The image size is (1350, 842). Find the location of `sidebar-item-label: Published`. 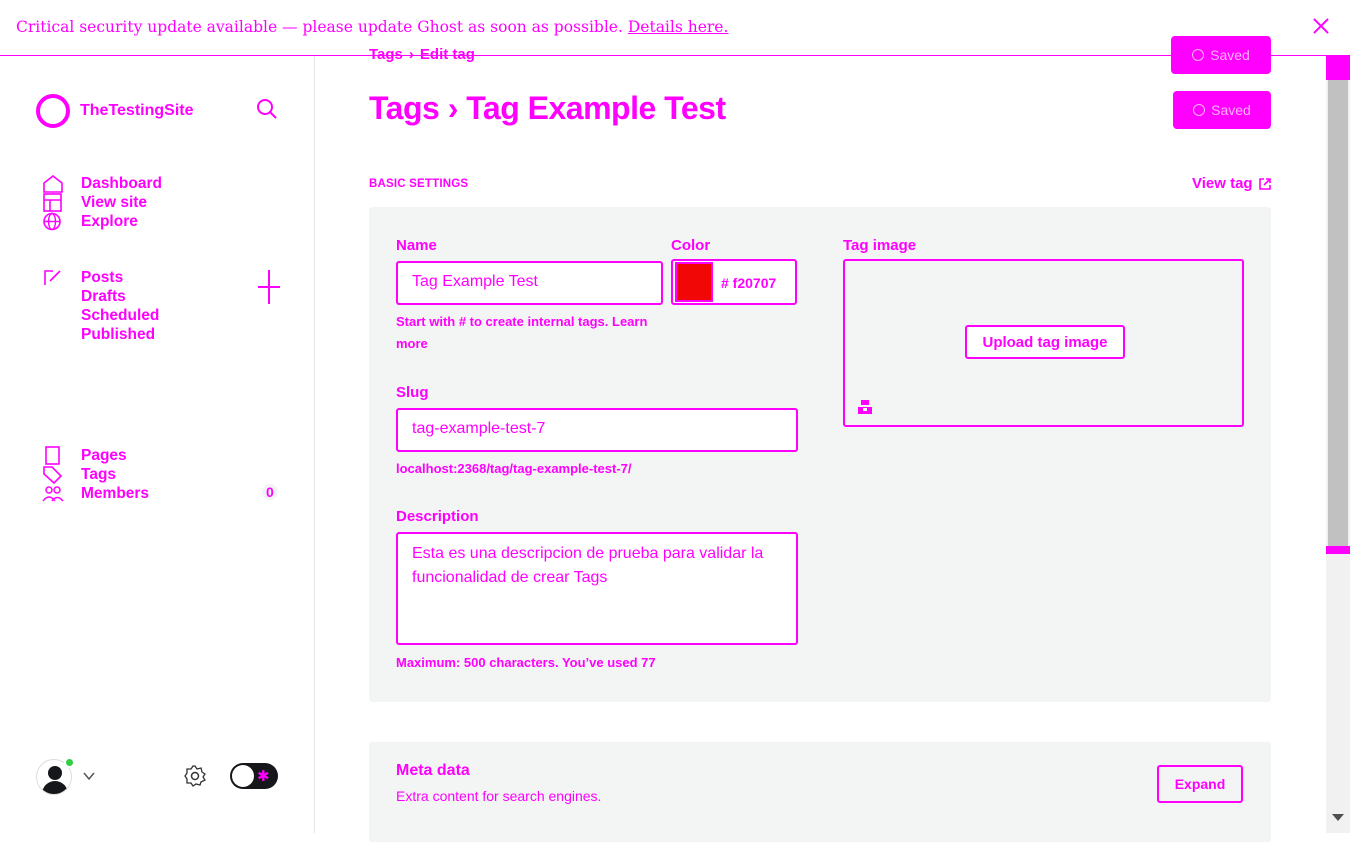

sidebar-item-label: Published is located at coordinates (118, 334).